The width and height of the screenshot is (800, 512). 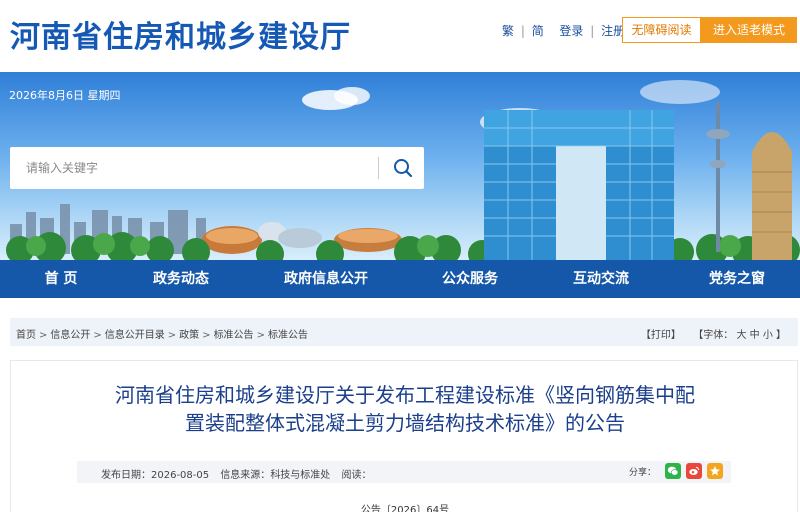 What do you see at coordinates (189, 335) in the screenshot?
I see `breadcrumb-policy: 政策` at bounding box center [189, 335].